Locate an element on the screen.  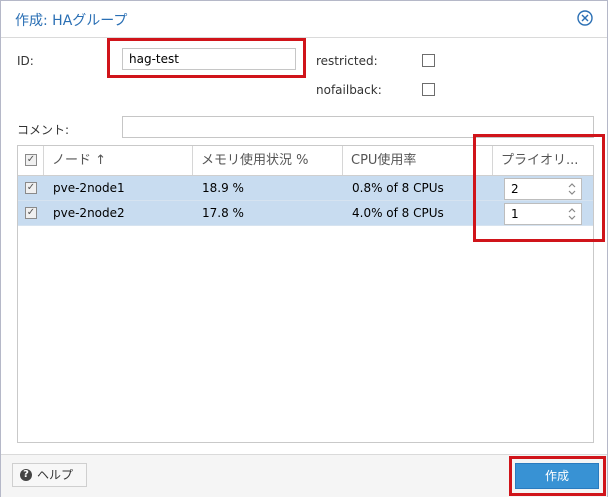
cpu-usage: 0.8% of 8 CPUs is located at coordinates (398, 188).